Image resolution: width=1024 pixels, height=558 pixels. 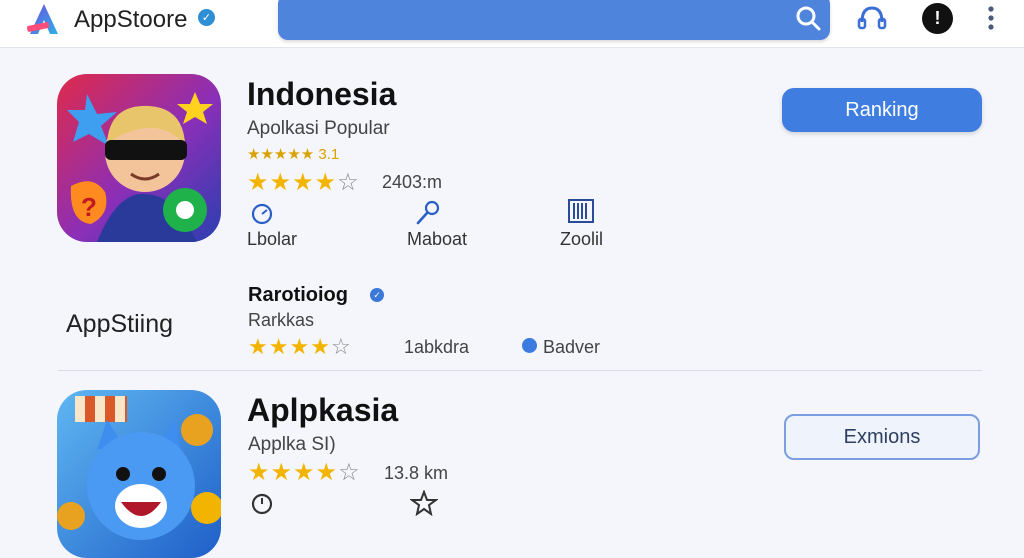 What do you see at coordinates (281, 320) in the screenshot?
I see `developer-subtitle: Rarkkas` at bounding box center [281, 320].